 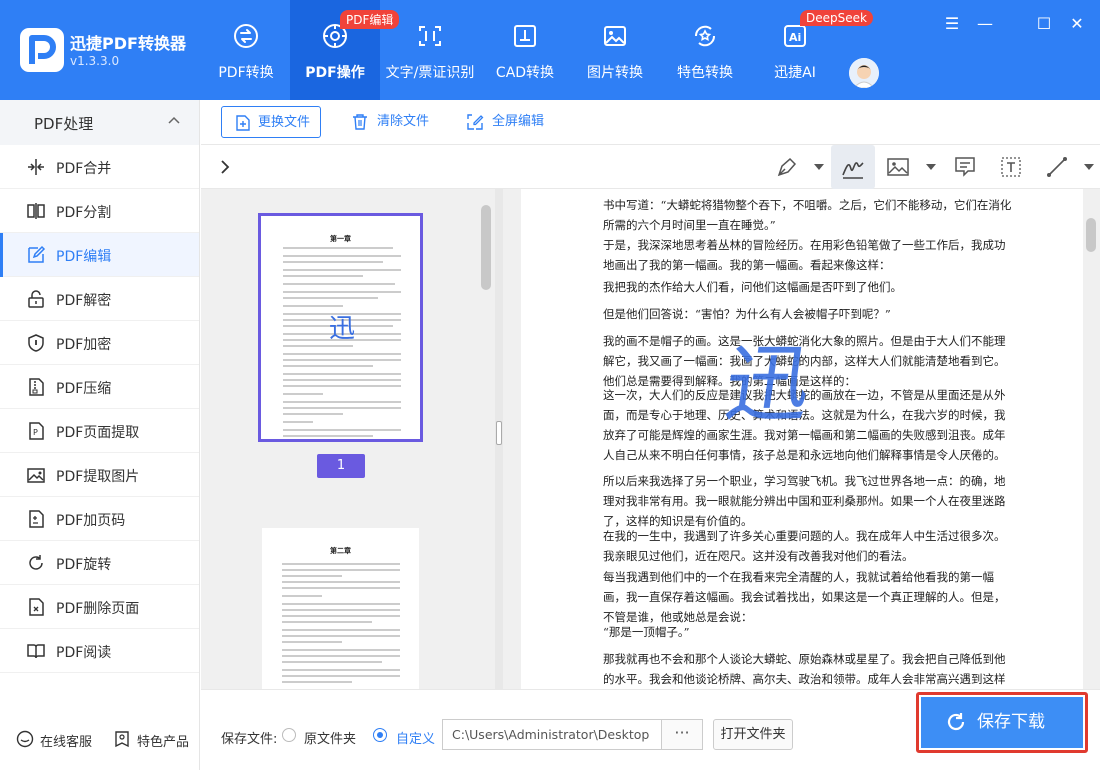 What do you see at coordinates (768, 384) in the screenshot?
I see `inserted-signature: 迅` at bounding box center [768, 384].